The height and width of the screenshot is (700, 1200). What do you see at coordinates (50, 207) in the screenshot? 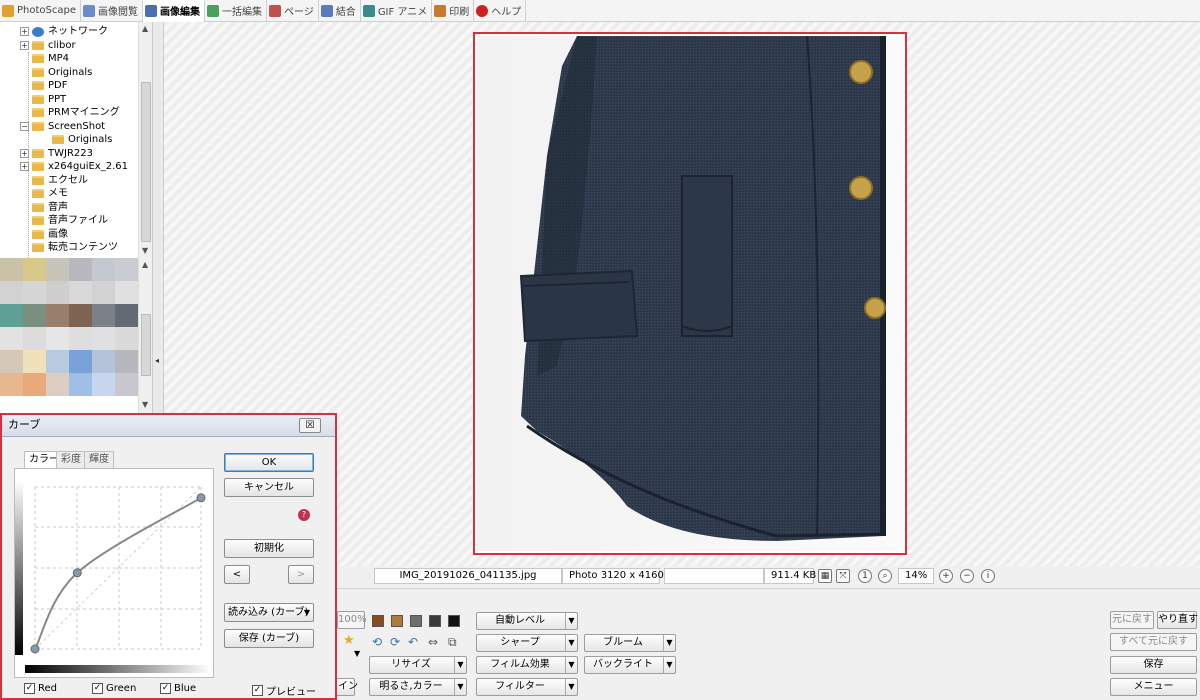
I see `tree-item-folder: 音声` at bounding box center [50, 207].